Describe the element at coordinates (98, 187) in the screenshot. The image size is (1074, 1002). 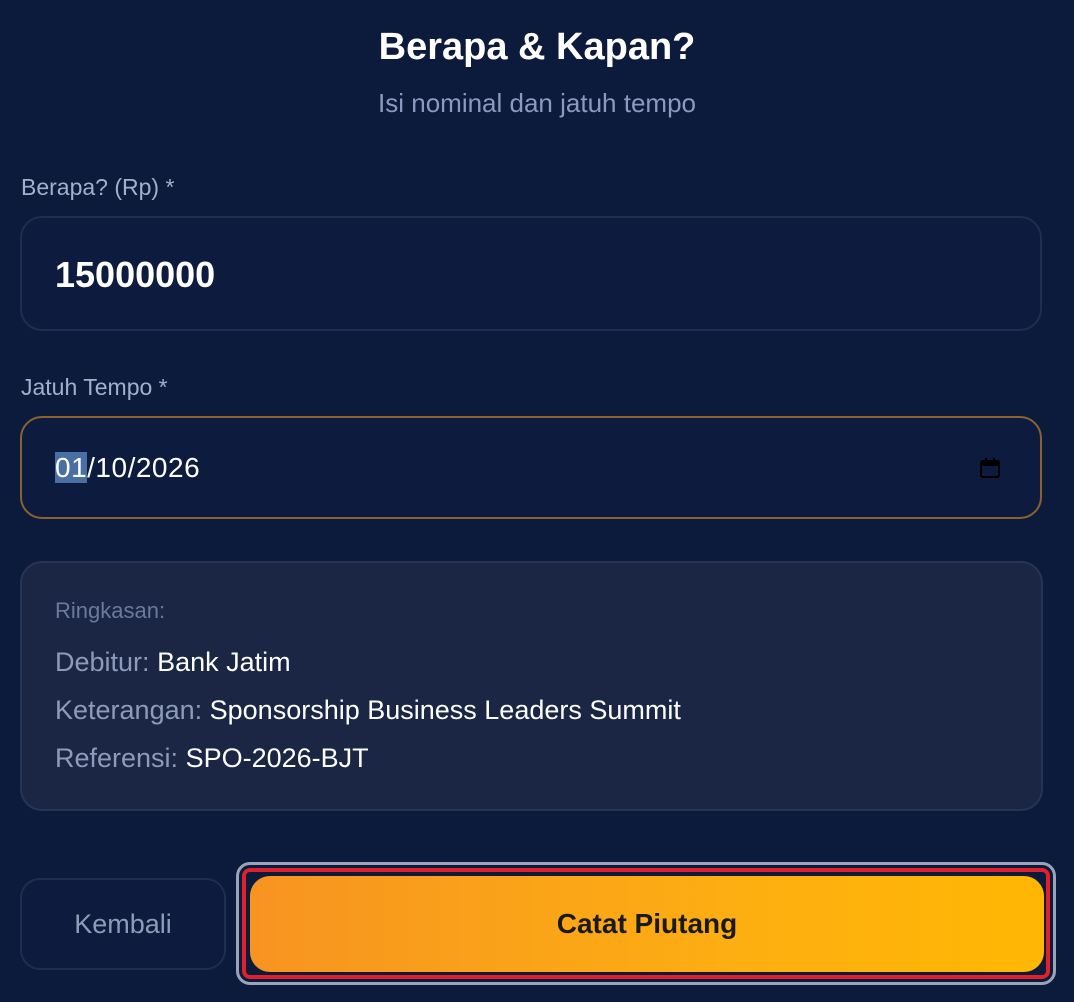
I see `amount-label: Berapa? (Rp) *` at that location.